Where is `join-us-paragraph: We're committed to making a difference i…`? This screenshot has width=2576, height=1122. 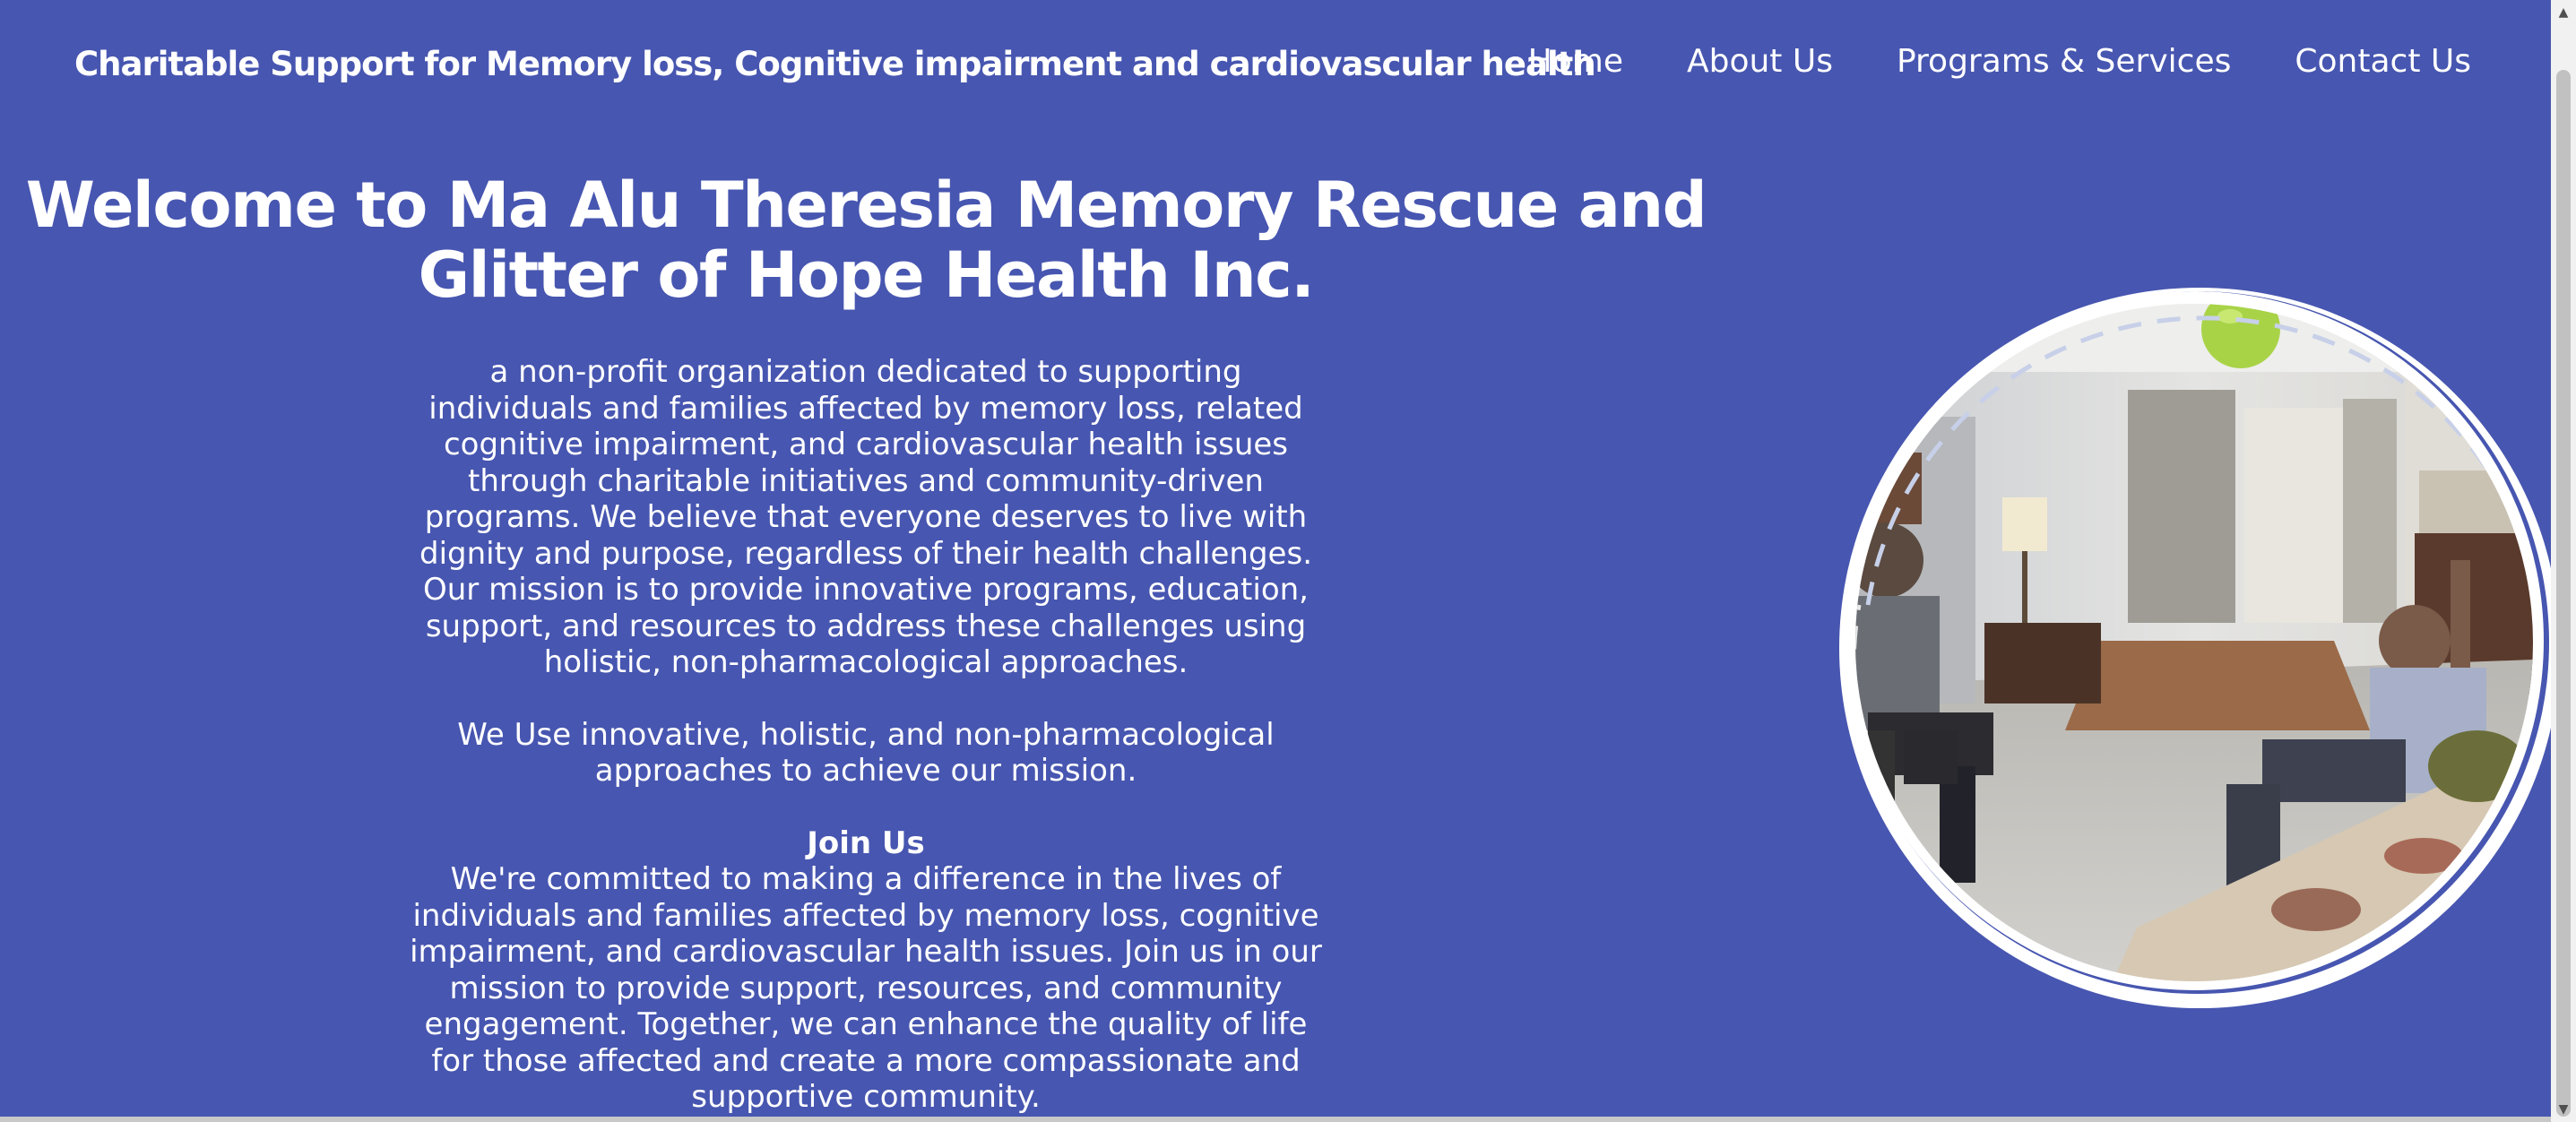
join-us-paragraph: We're committed to making a difference i… is located at coordinates (866, 988).